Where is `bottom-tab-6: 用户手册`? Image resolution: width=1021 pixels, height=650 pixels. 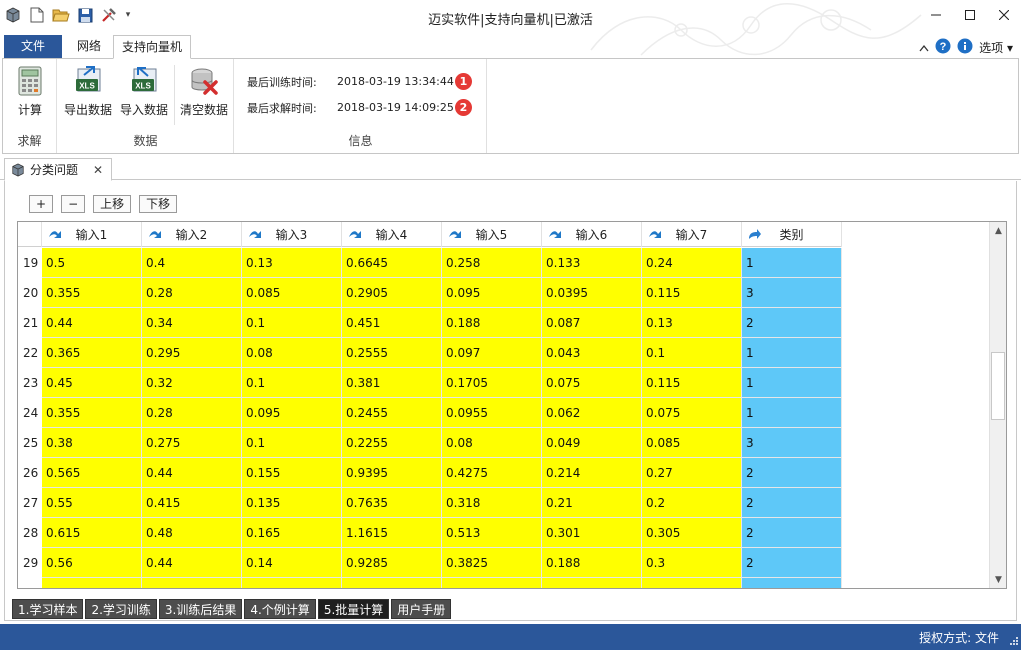
bottom-tab-6: 用户手册 is located at coordinates (421, 609).